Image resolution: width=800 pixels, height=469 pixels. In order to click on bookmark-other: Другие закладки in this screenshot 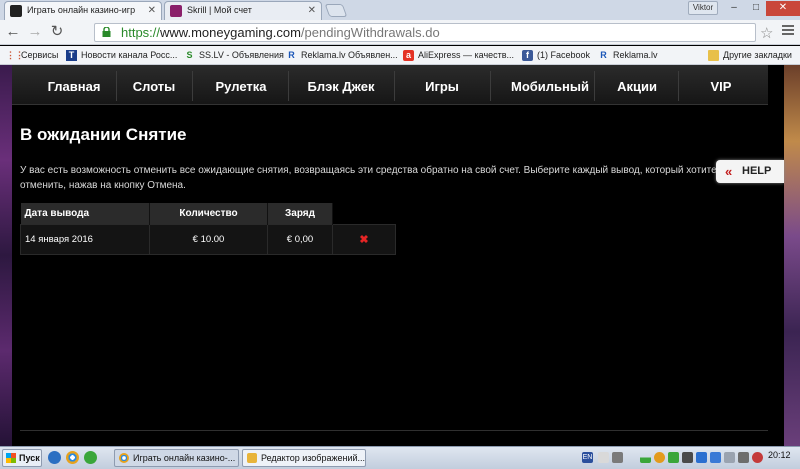, I will do `click(750, 55)`.